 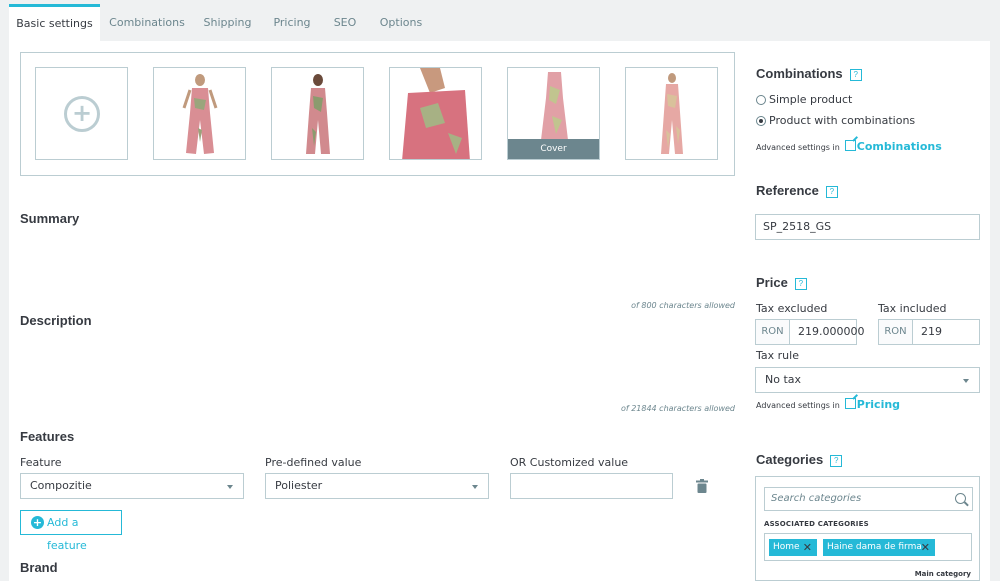 I want to click on summary-editor, so click(x=377, y=265).